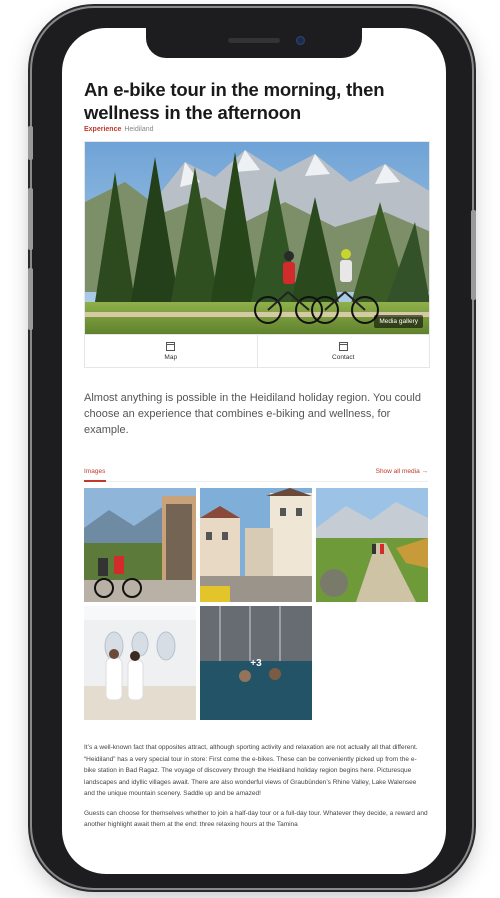 Image resolution: width=500 pixels, height=898 pixels. What do you see at coordinates (425, 471) in the screenshot?
I see `arrow-right-icon: →` at bounding box center [425, 471].